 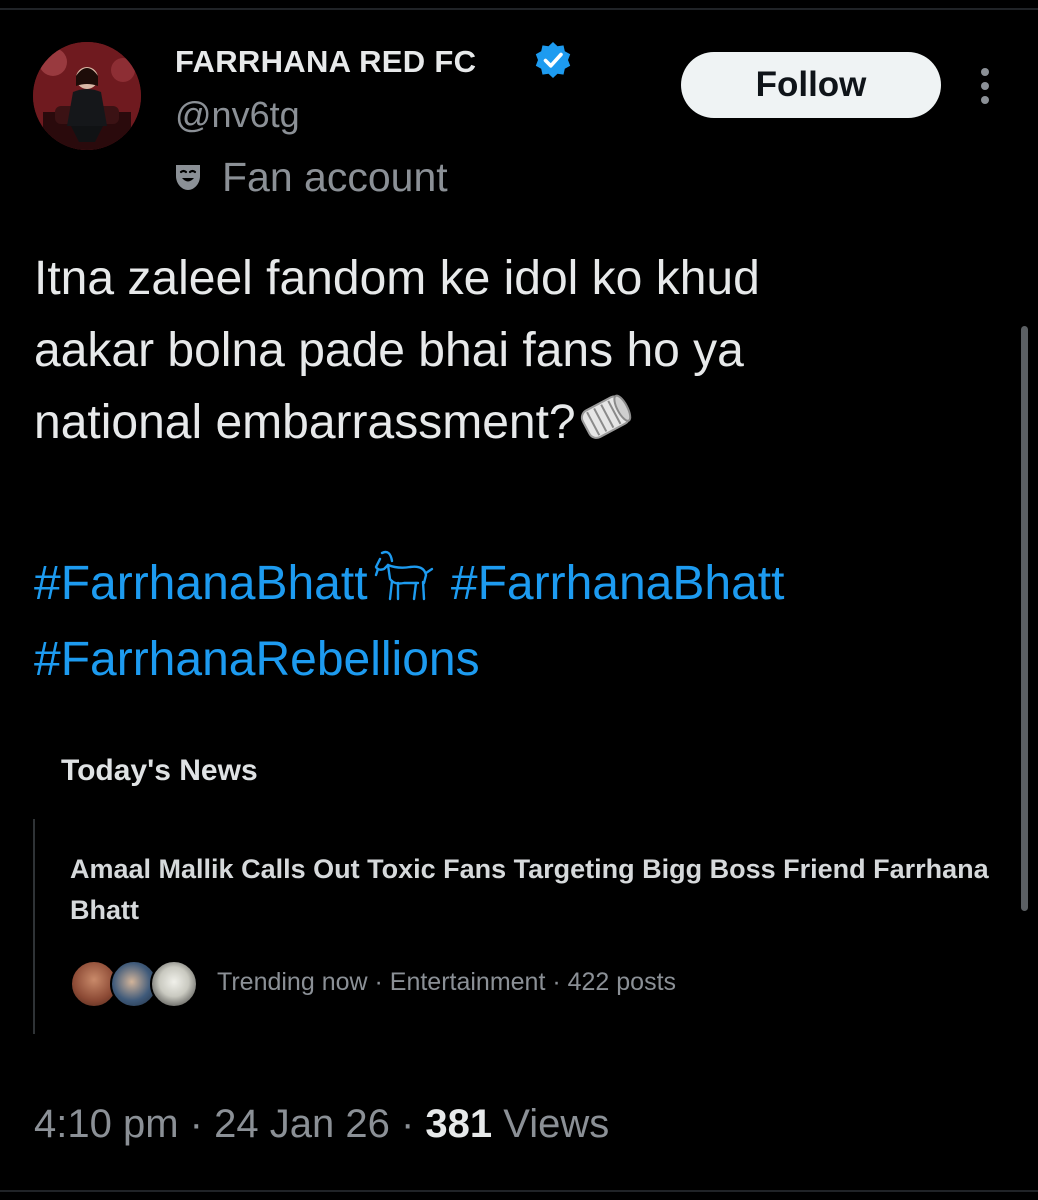 I want to click on tweet-text-line: aakar bolna pade bhai fans ho ya, so click(x=389, y=350).